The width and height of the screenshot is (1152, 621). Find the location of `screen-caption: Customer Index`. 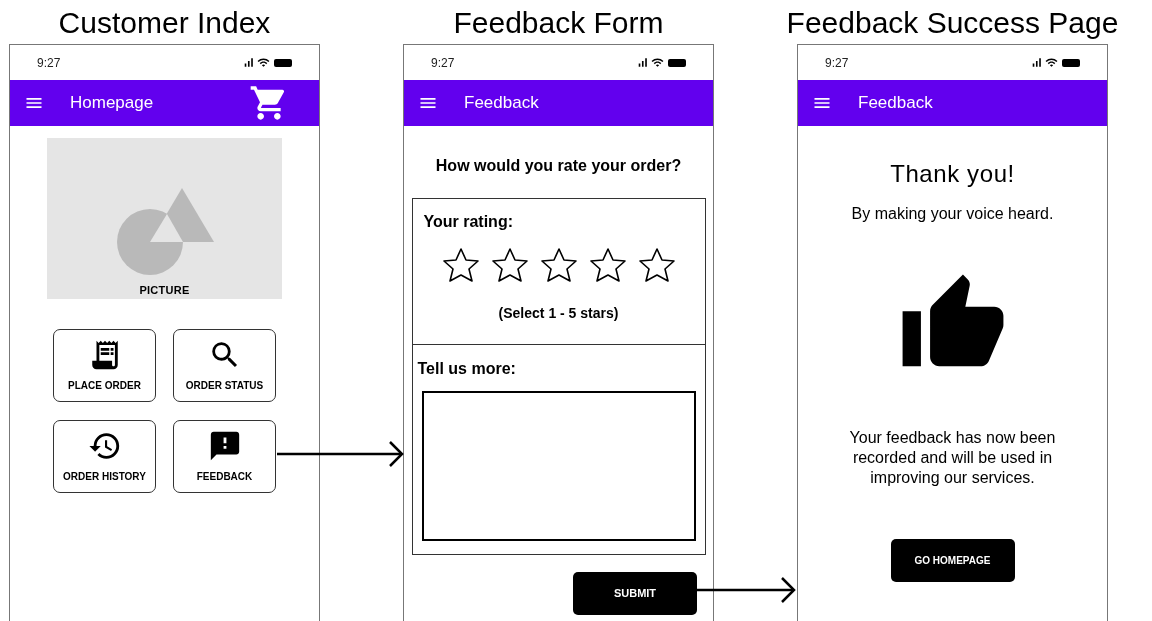

screen-caption: Customer Index is located at coordinates (164, 22).